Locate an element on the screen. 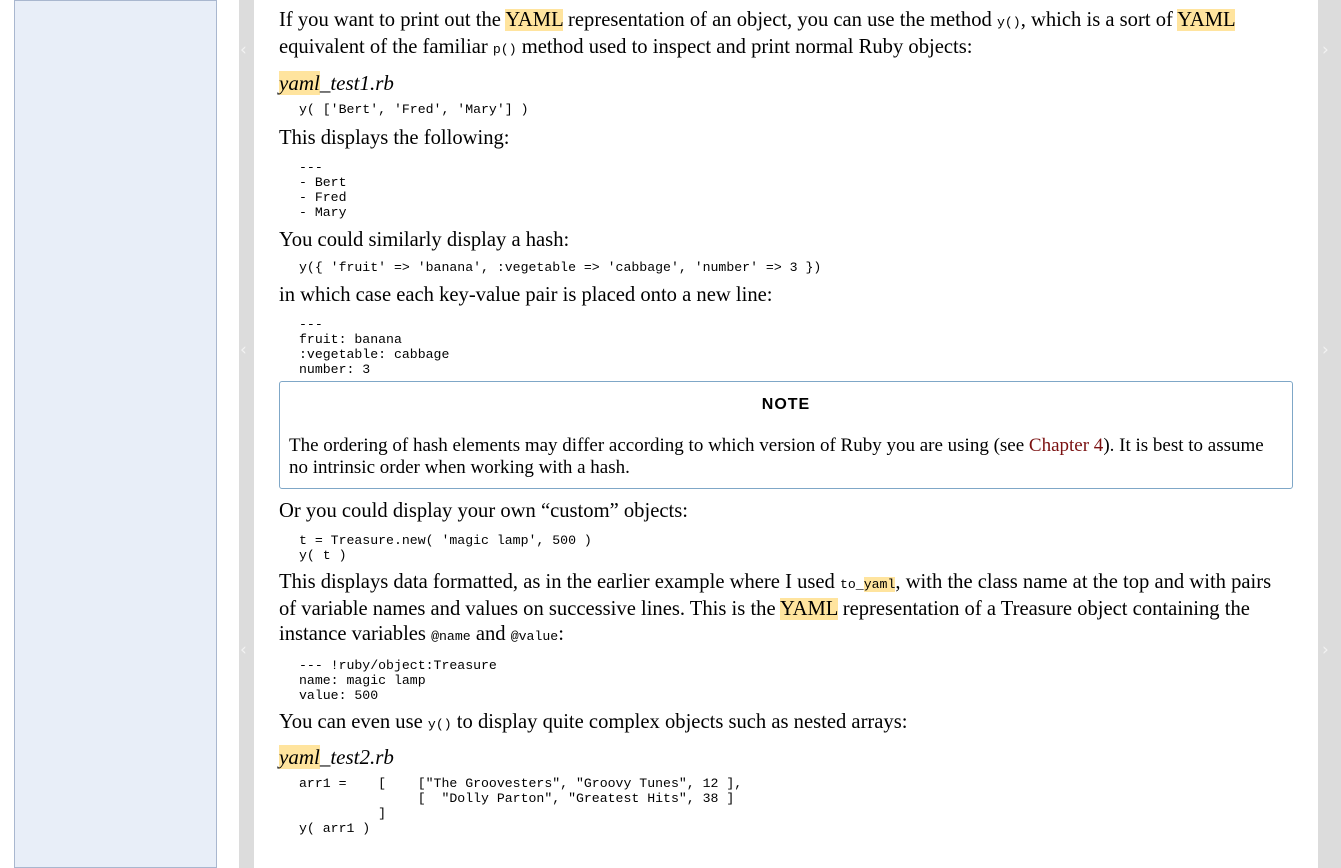  inline-code: @name is located at coordinates (451, 636).